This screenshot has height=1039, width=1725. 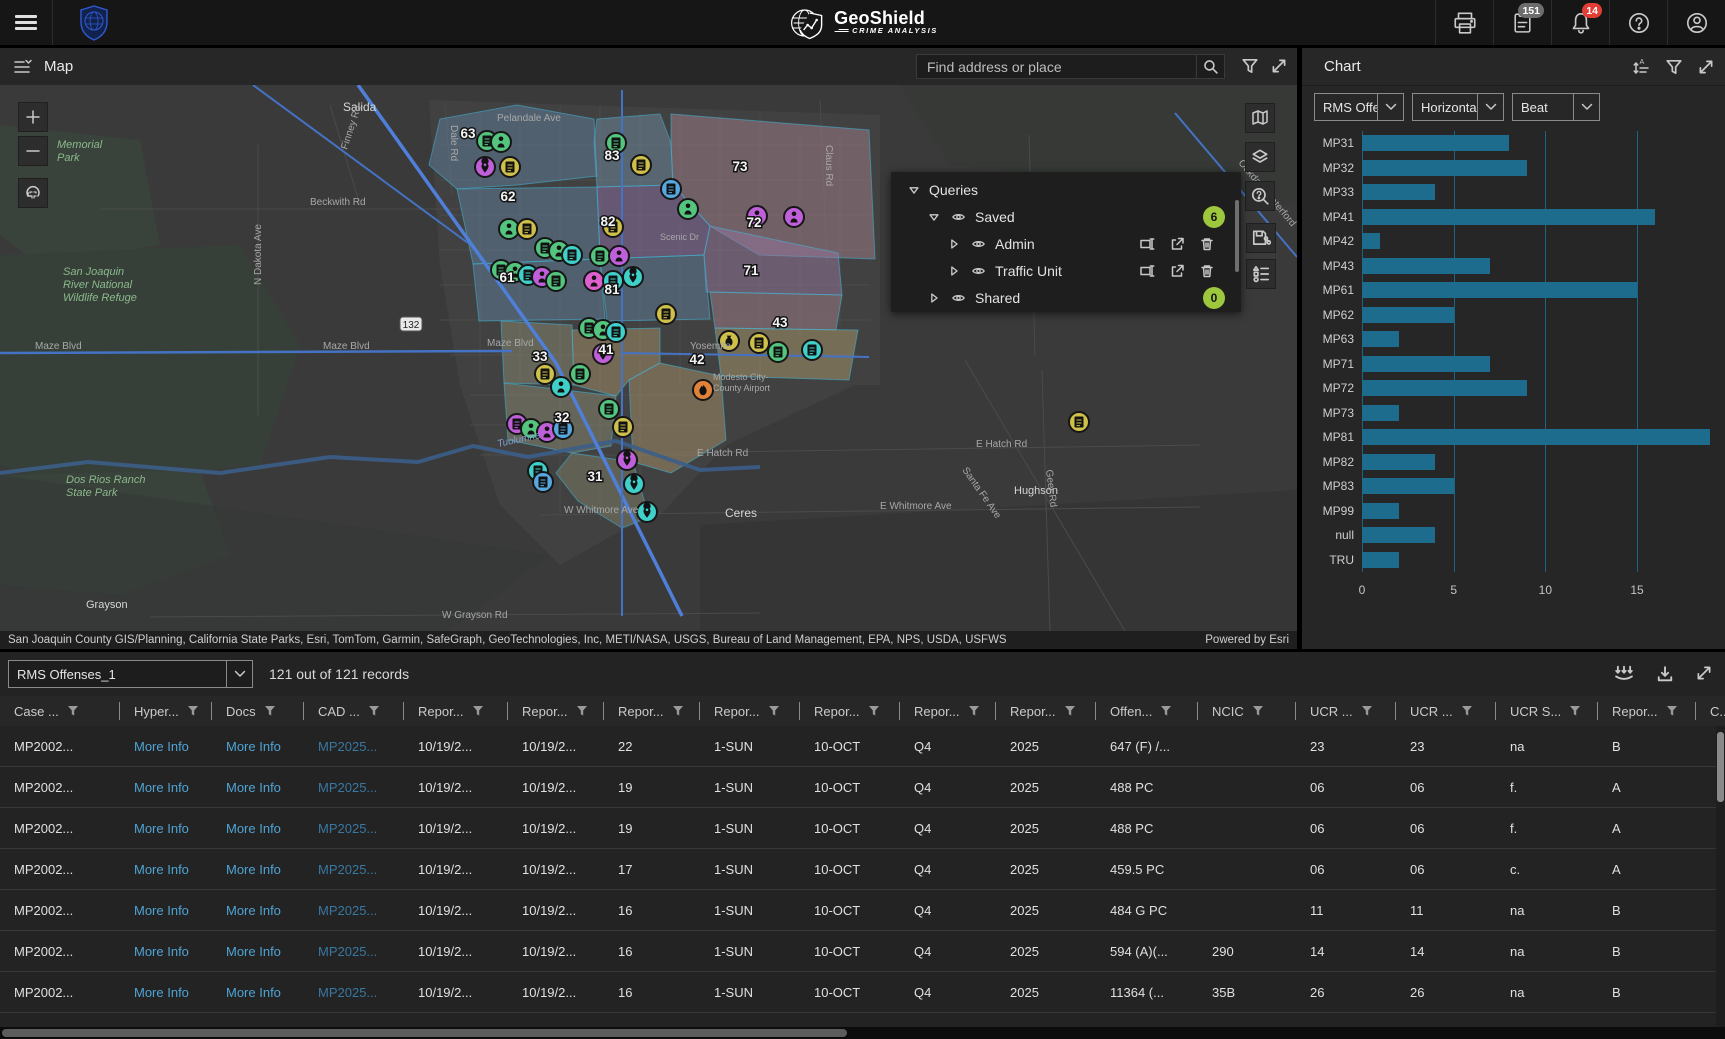 I want to click on export-icon, so click(x=1177, y=271).